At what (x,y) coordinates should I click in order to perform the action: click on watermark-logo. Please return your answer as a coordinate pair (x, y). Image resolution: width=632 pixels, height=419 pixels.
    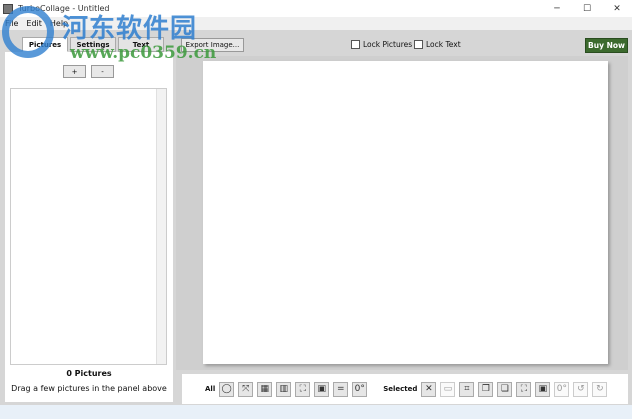
    Looking at the image, I should click on (28, 32).